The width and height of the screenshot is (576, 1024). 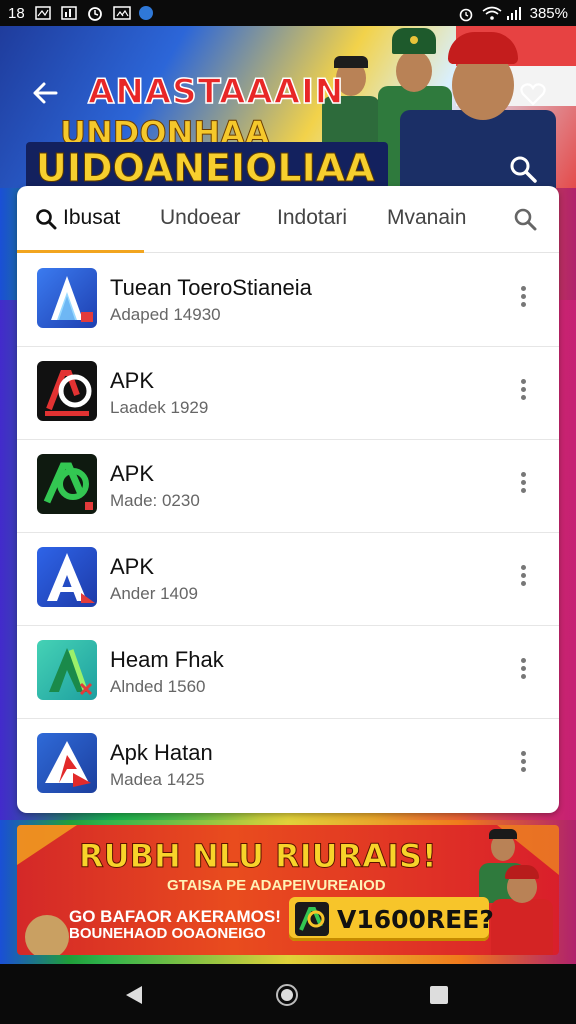 What do you see at coordinates (548, 13) in the screenshot?
I see `battery-text: 385%` at bounding box center [548, 13].